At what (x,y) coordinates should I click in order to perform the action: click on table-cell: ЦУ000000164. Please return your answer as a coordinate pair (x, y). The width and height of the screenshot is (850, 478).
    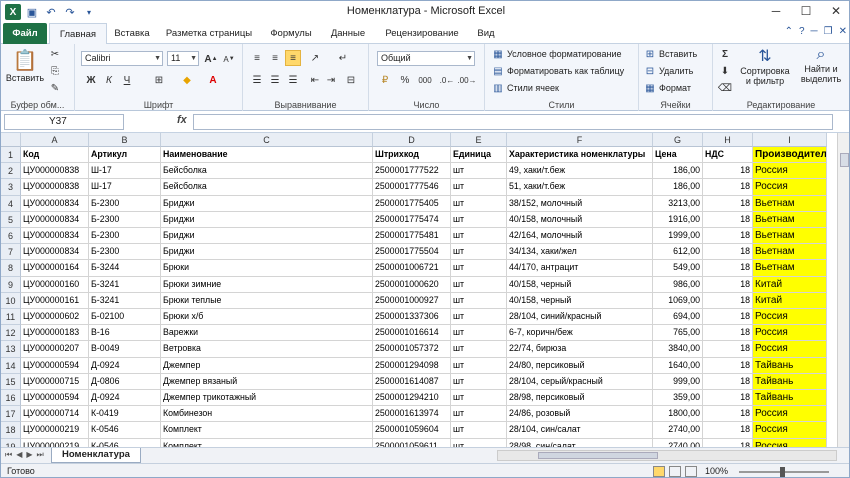
    Looking at the image, I should click on (55, 268).